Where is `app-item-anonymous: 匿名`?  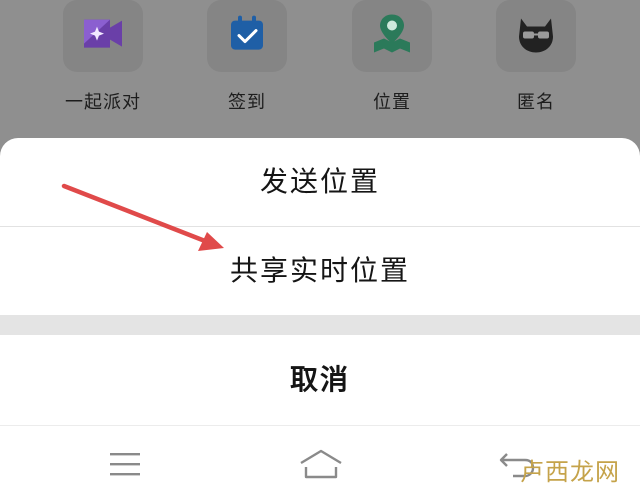
app-item-anonymous: 匿名 is located at coordinates (536, 56).